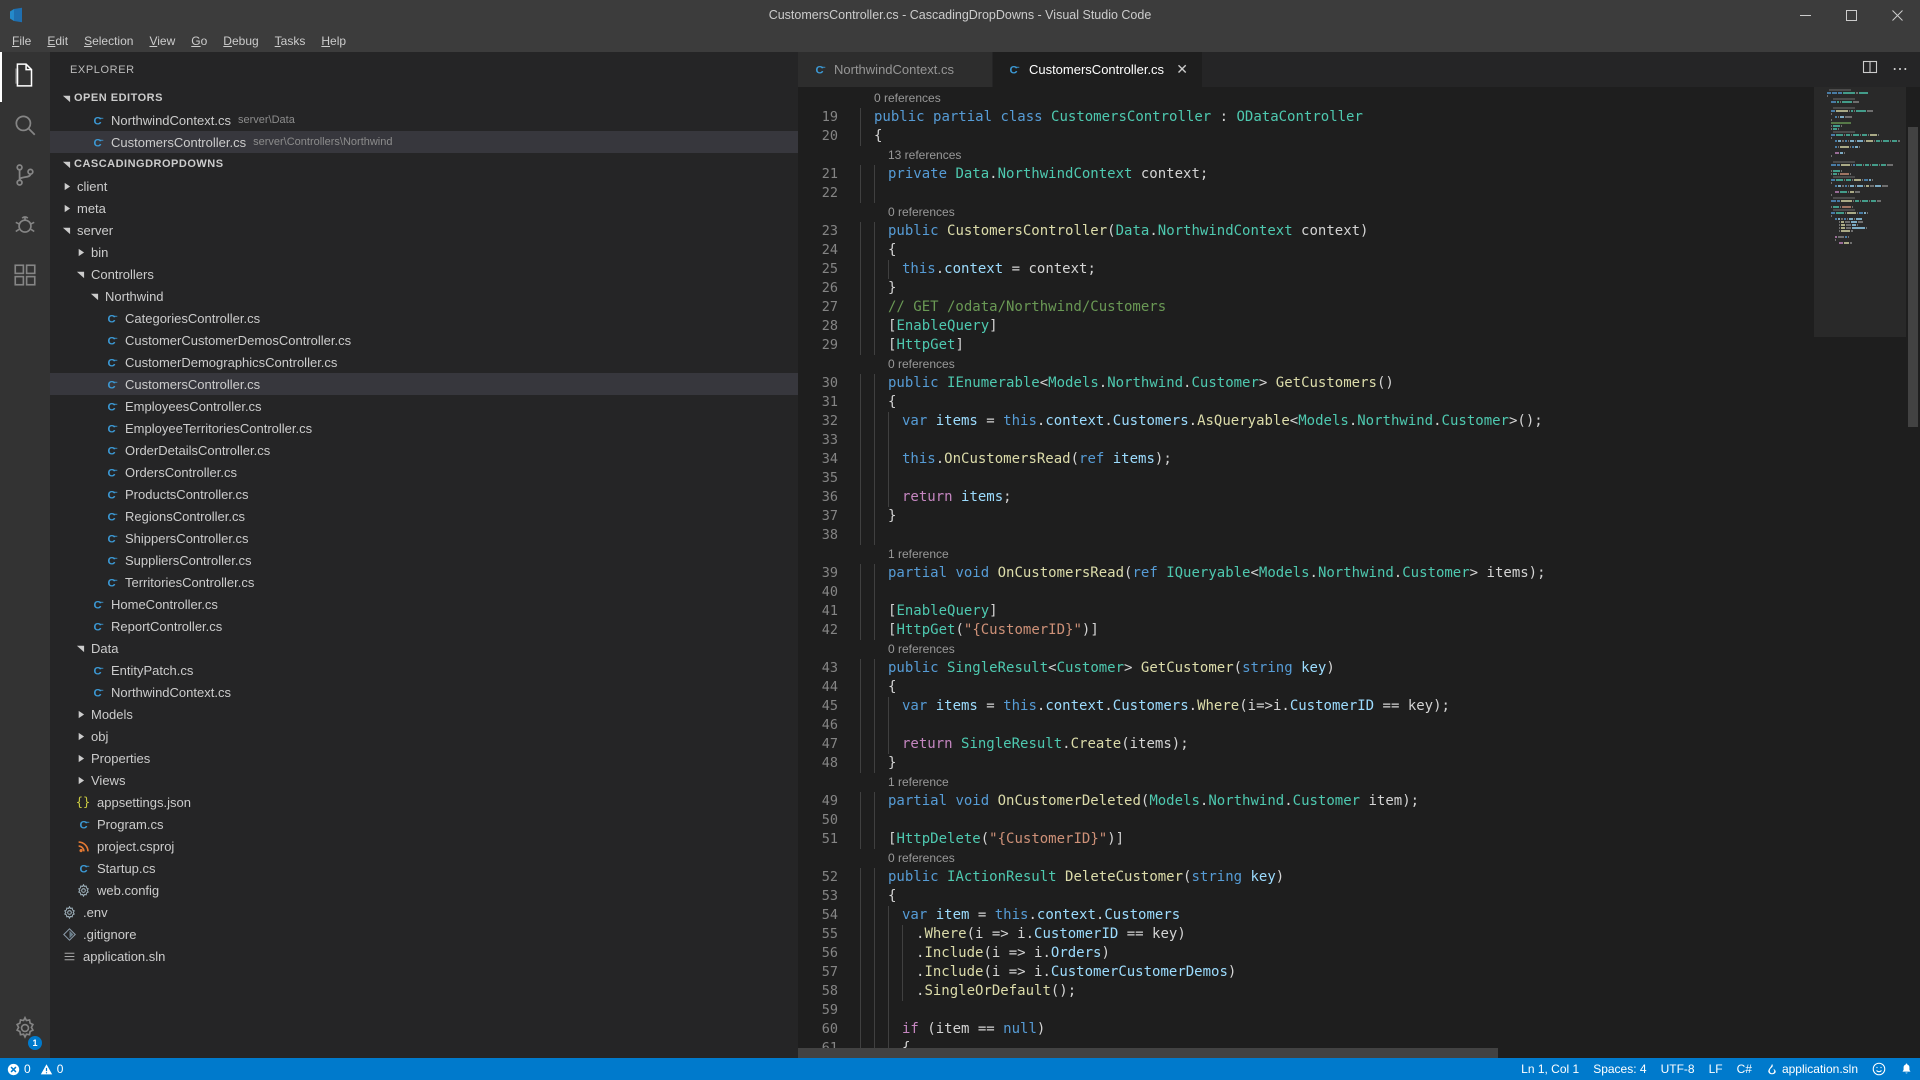 The image size is (1920, 1080). What do you see at coordinates (424, 208) in the screenshot?
I see `tree-folder: meta` at bounding box center [424, 208].